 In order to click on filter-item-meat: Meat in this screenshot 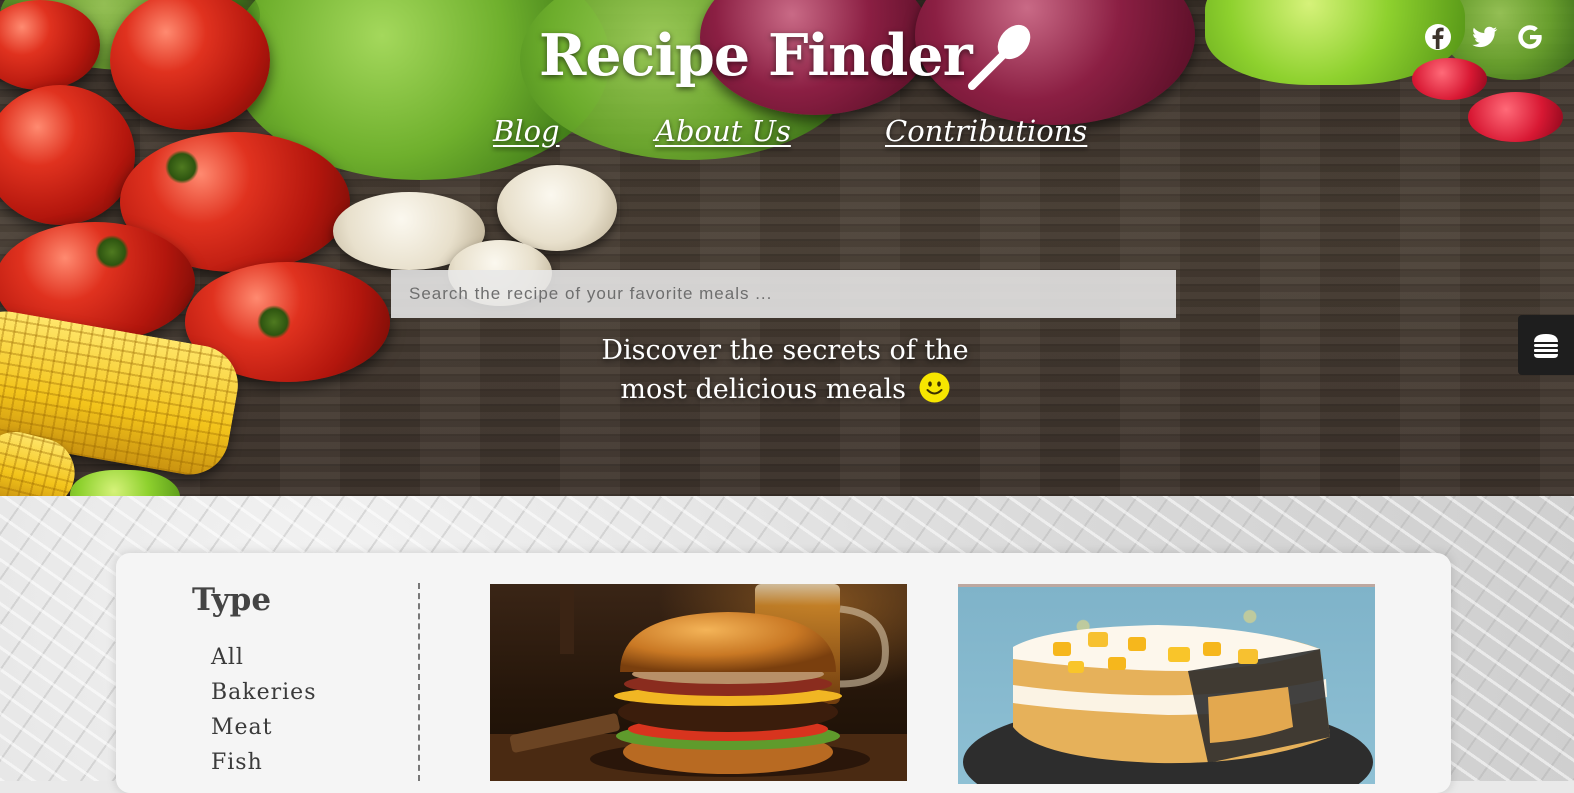, I will do `click(264, 730)`.